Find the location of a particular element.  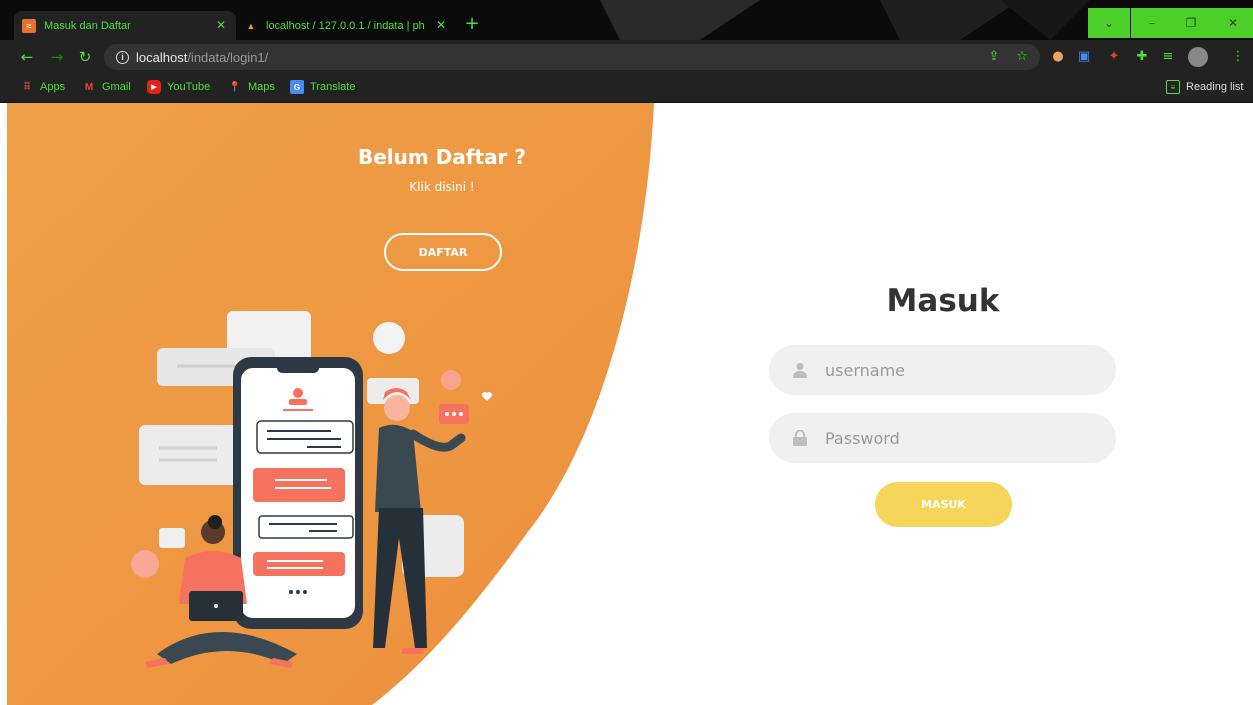

extensions-puzzle-icon: ✚ is located at coordinates (1142, 57).